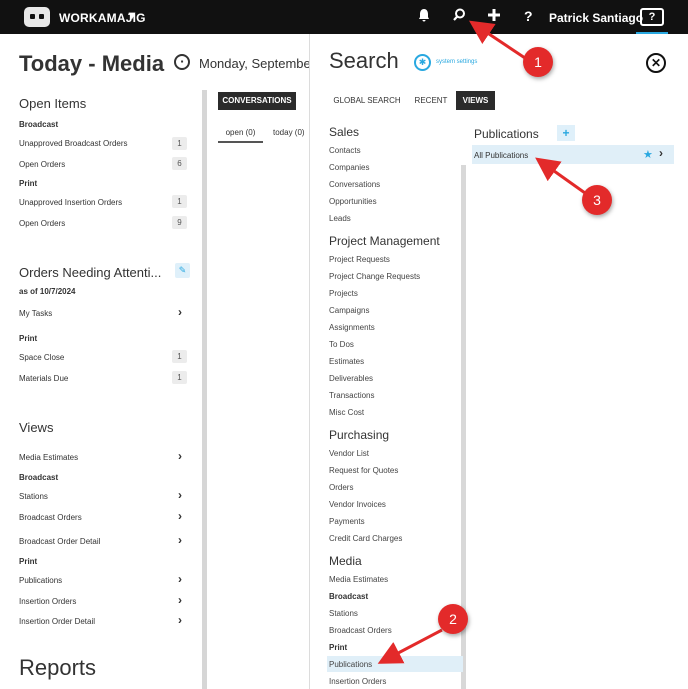 The image size is (688, 689). Describe the element at coordinates (257, 101) in the screenshot. I see `conversations-tab: CONVERSATIONS` at that location.